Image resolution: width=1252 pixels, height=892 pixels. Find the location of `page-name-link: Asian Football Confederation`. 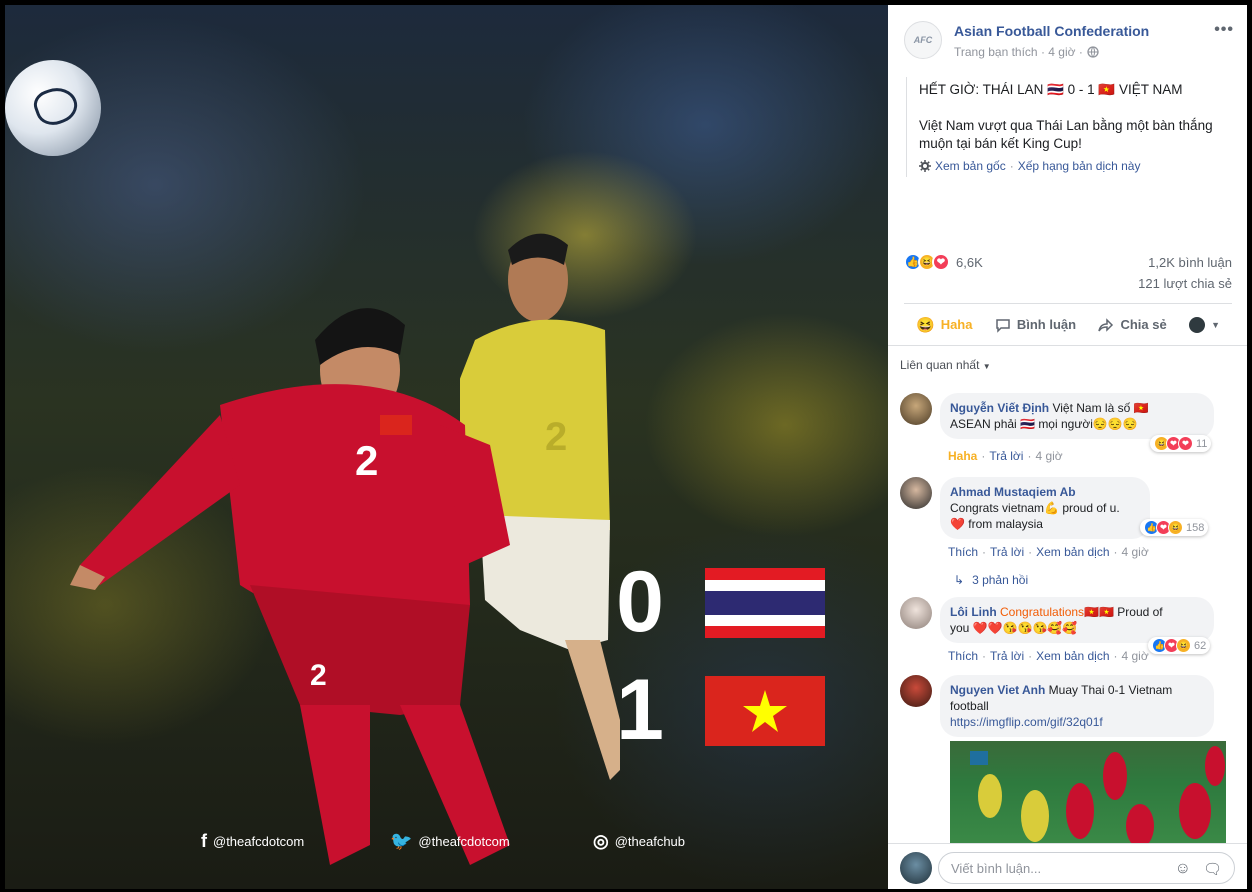

page-name-link: Asian Football Confederation is located at coordinates (1051, 31).